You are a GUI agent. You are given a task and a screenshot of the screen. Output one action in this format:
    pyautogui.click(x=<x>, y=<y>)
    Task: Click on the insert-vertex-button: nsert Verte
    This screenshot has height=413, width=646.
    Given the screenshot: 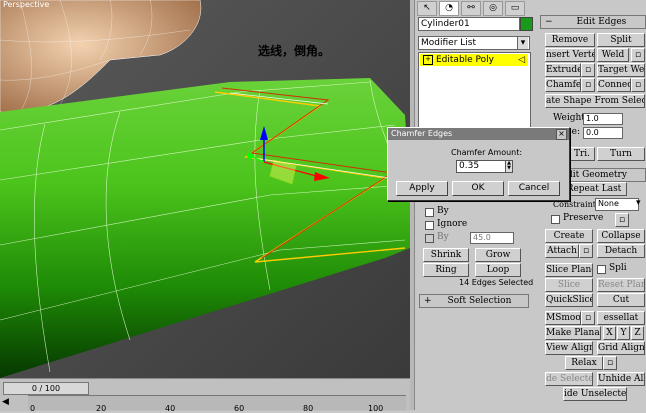 What is the action you would take?
    pyautogui.click(x=570, y=55)
    